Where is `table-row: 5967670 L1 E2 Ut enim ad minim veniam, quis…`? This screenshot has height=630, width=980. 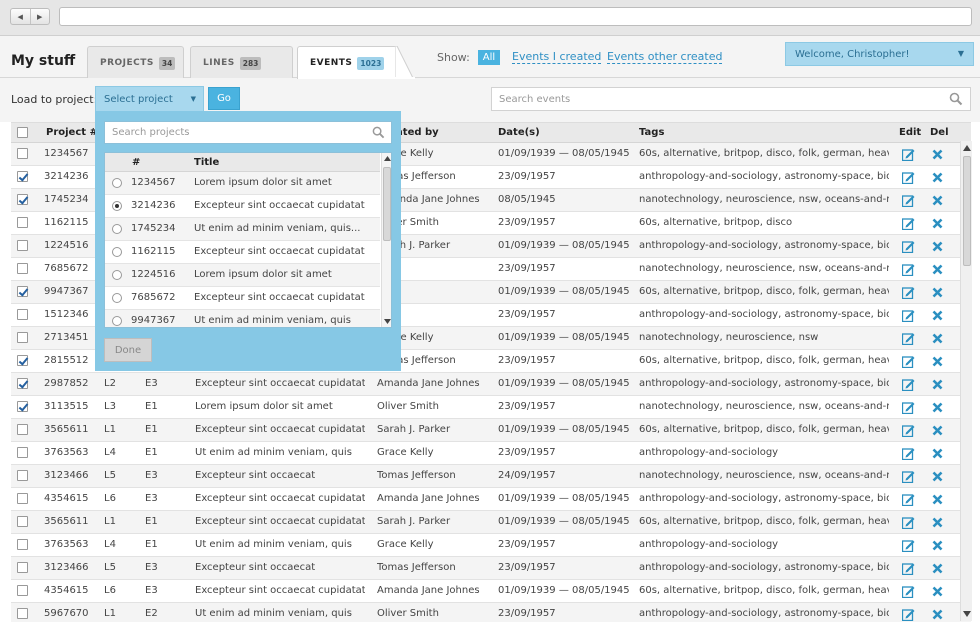 table-row: 5967670 L1 E2 Ut enim ad minim veniam, quis… is located at coordinates (491, 612).